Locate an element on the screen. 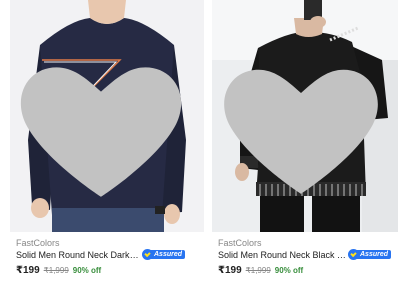 The height and width of the screenshot is (282, 400). product-title: Solid Men Round Neck Dark Blue T-Shirt is located at coordinates (78, 255).